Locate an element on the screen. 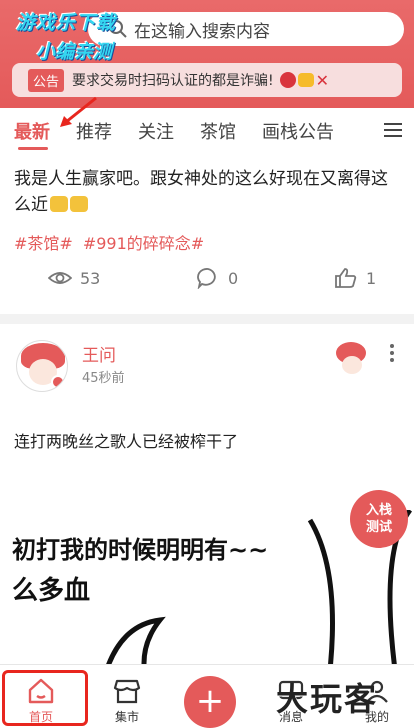  search-bar: 在这输入搜索内容 is located at coordinates (246, 29).